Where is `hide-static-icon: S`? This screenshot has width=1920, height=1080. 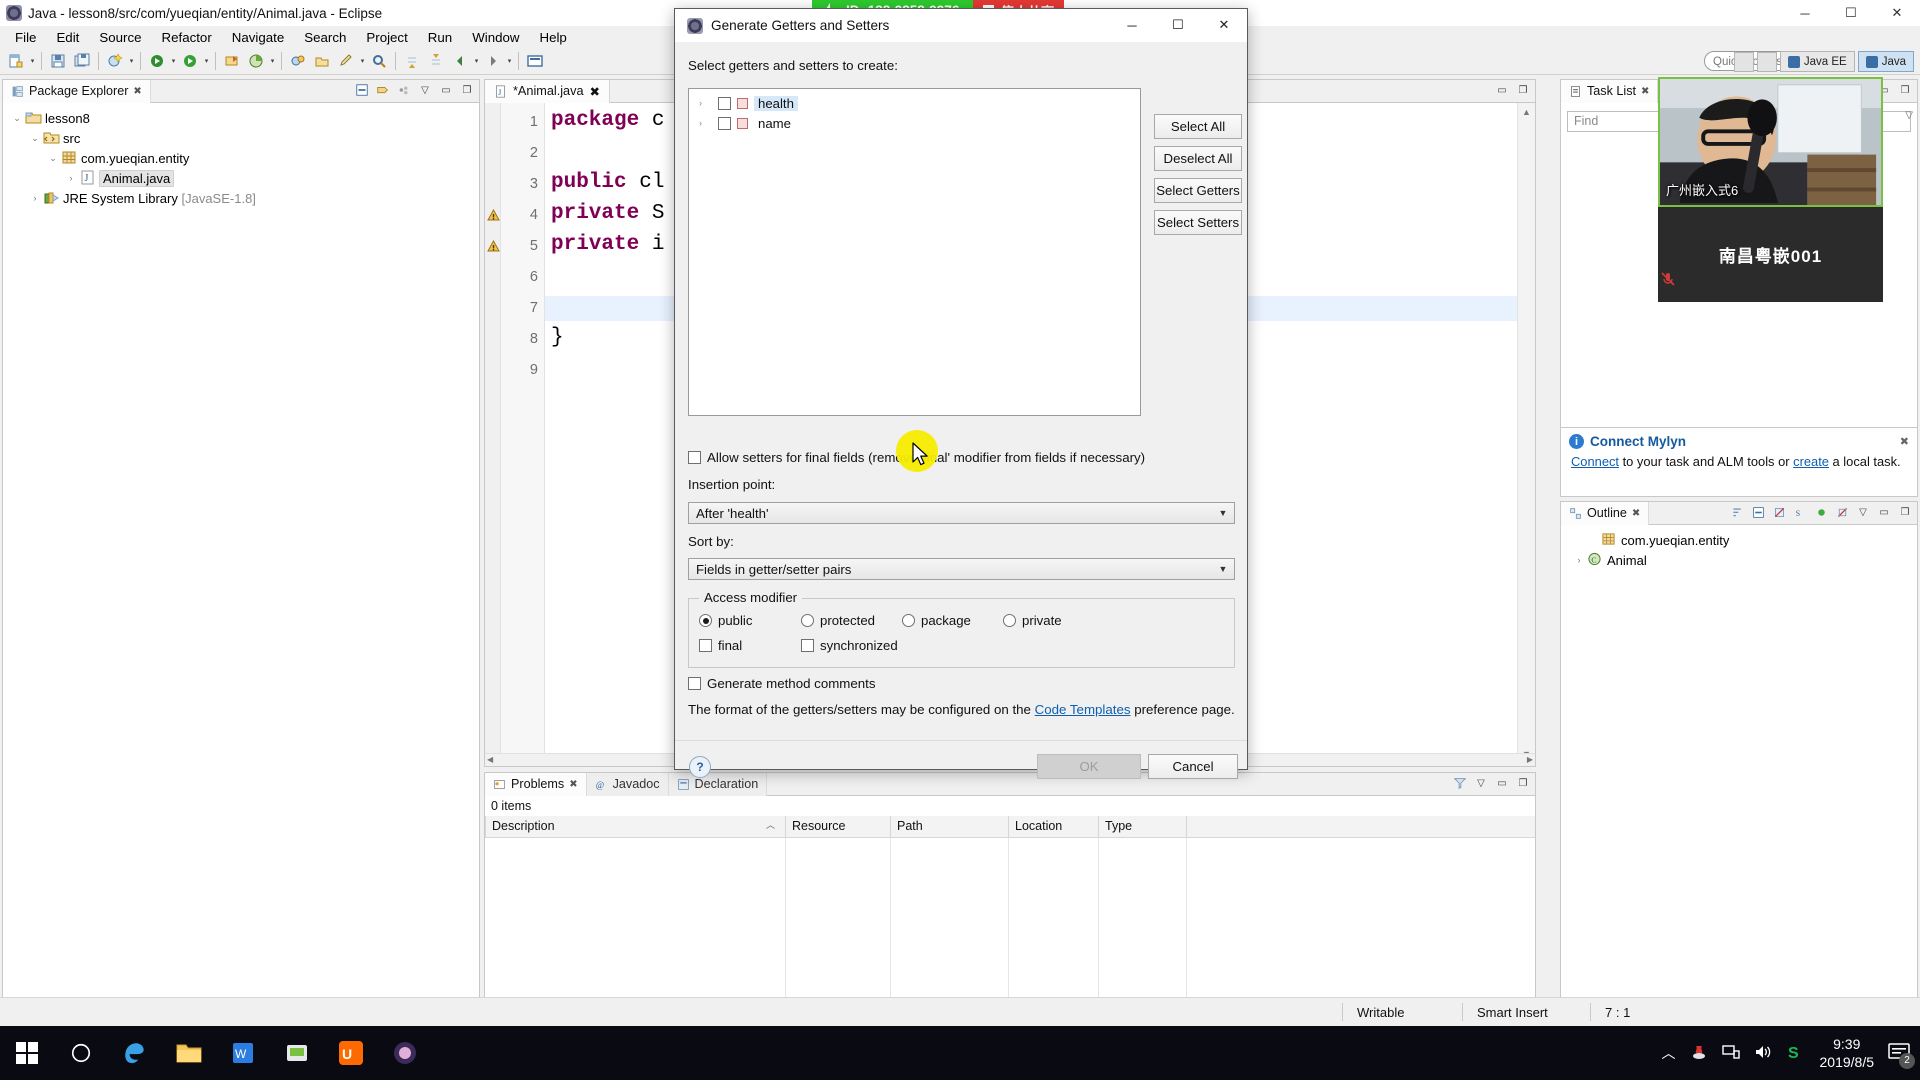
hide-static-icon: S is located at coordinates (1800, 512).